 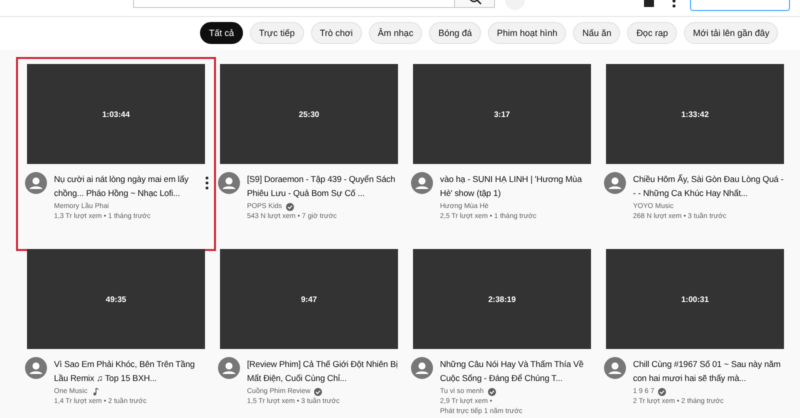 I want to click on video-duration: 49:35, so click(x=116, y=299).